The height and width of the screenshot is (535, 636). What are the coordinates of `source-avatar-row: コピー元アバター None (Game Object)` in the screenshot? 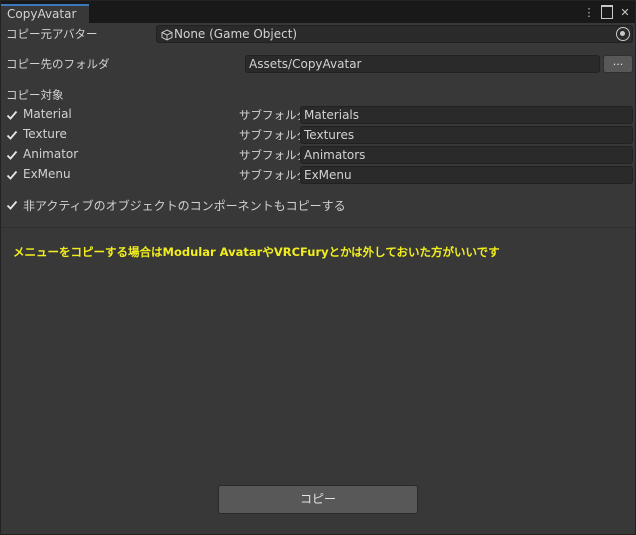 It's located at (318, 34).